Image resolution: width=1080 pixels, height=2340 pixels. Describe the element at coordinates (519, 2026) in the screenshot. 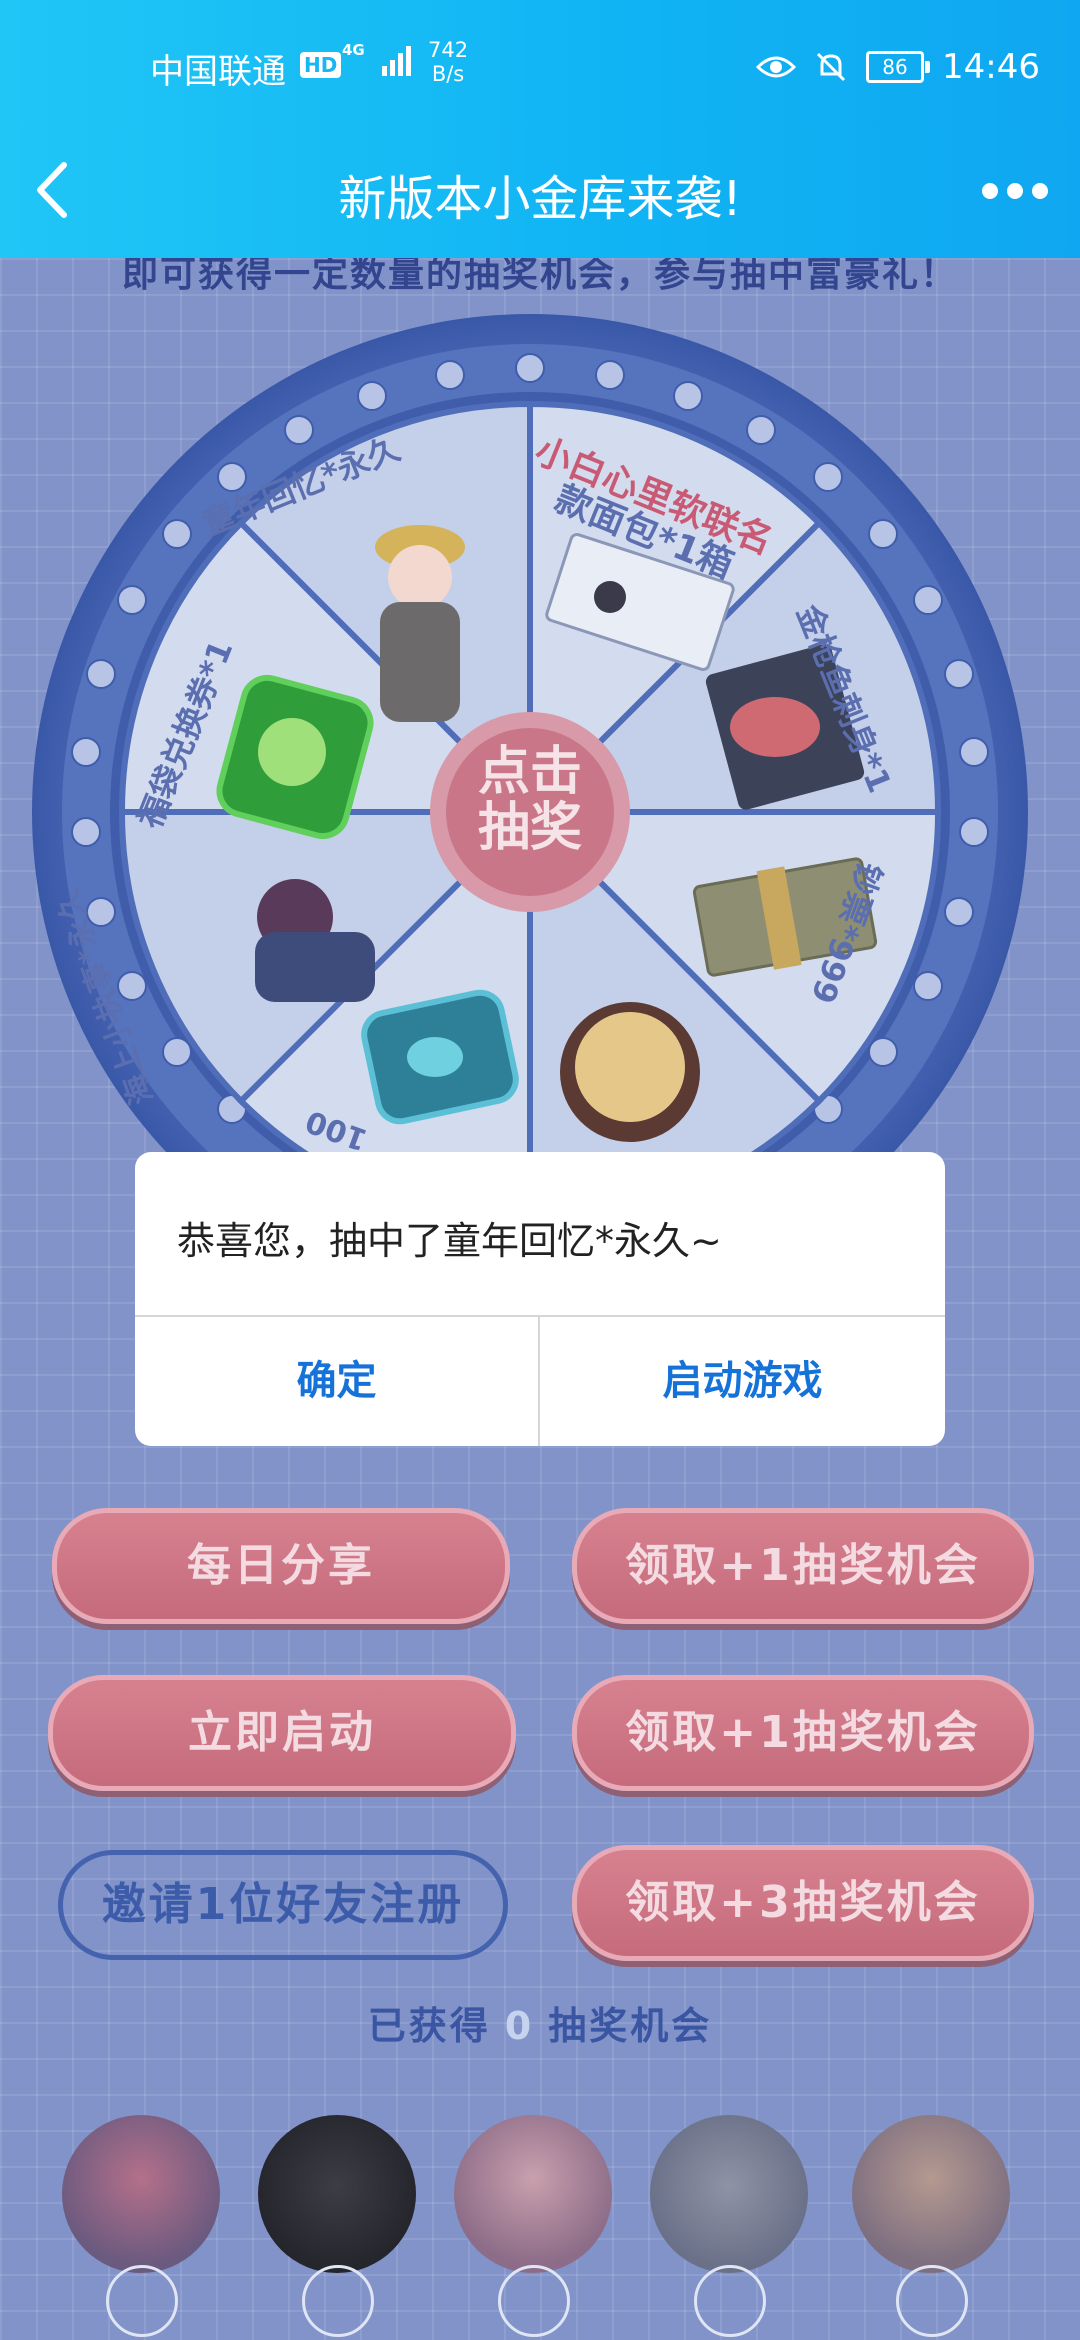

I see `chances-count: 0` at that location.